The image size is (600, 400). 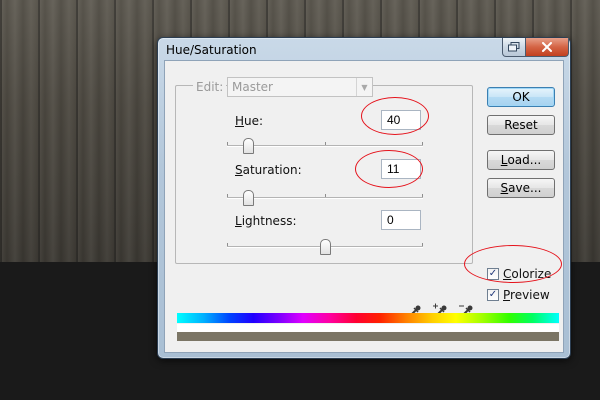 I want to click on saturation-slider, so click(x=325, y=198).